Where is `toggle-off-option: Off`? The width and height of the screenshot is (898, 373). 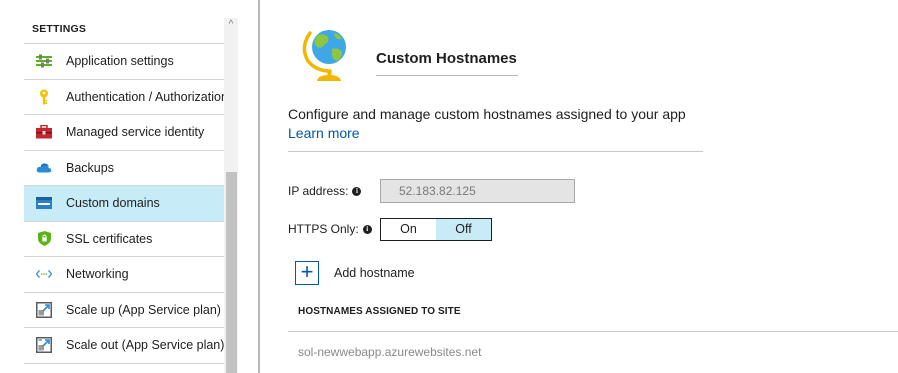 toggle-off-option: Off is located at coordinates (463, 229).